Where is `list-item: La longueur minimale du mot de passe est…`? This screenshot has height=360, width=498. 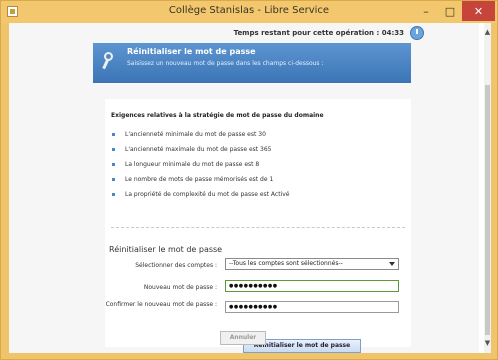 list-item: La longueur minimale du mot de passe est… is located at coordinates (256, 164).